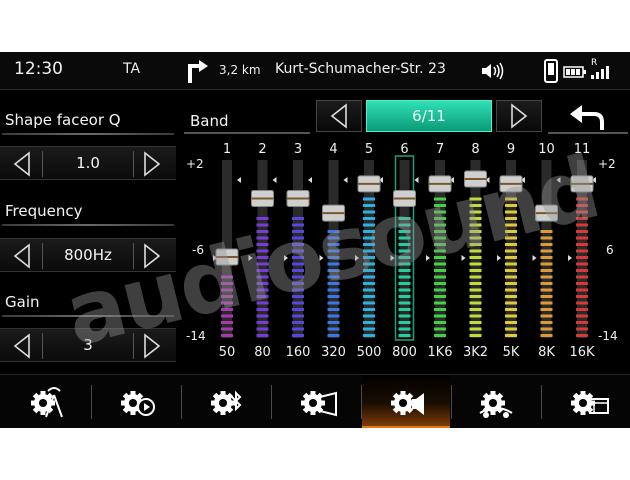 This screenshot has height=480, width=630. What do you see at coordinates (262, 149) in the screenshot?
I see `band-number: 2` at bounding box center [262, 149].